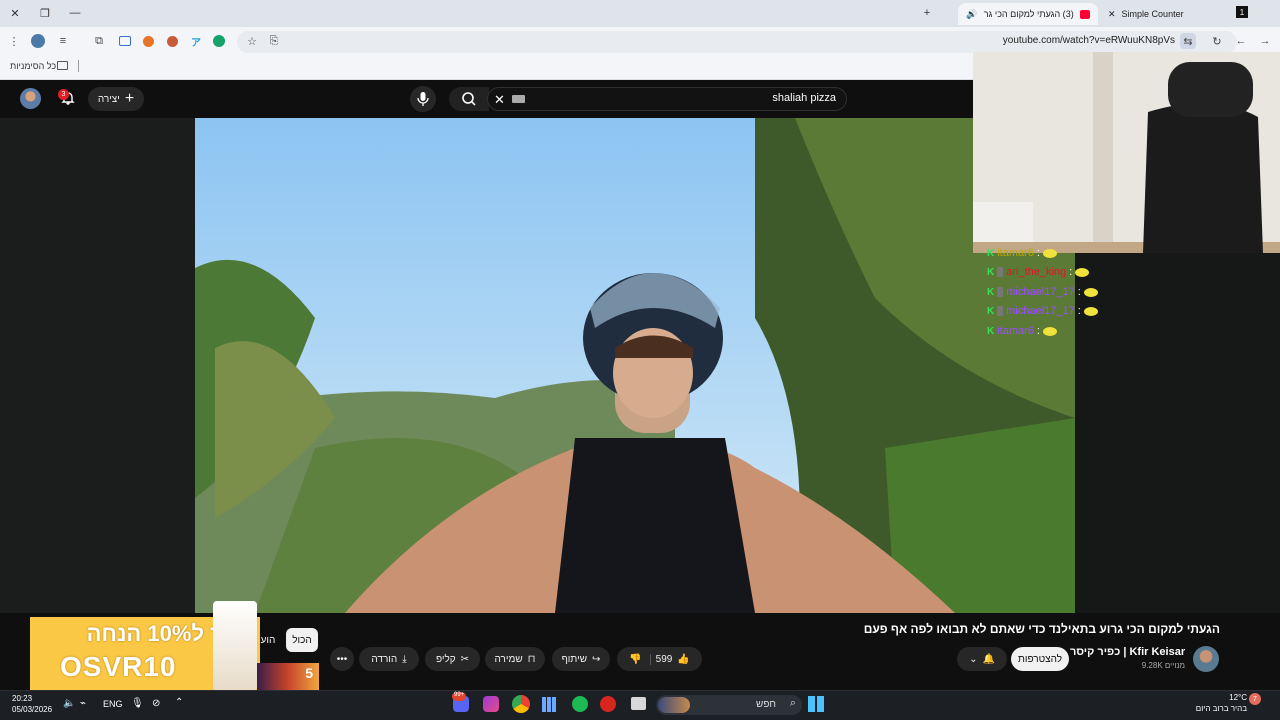 This screenshot has width=1280, height=720. What do you see at coordinates (33, 66) in the screenshot?
I see `all-bookmarks-label: כל הסימניות` at bounding box center [33, 66].